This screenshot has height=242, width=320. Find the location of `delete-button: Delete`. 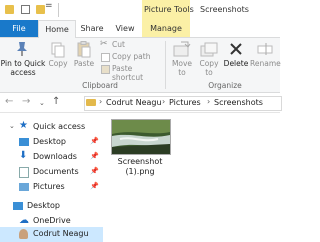

delete-button: Delete is located at coordinates (236, 59).